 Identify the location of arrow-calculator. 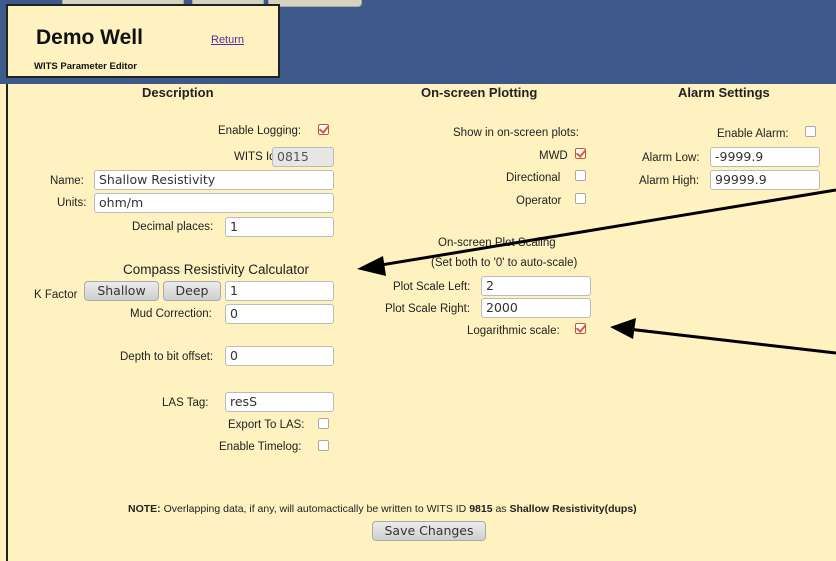
(605, 228).